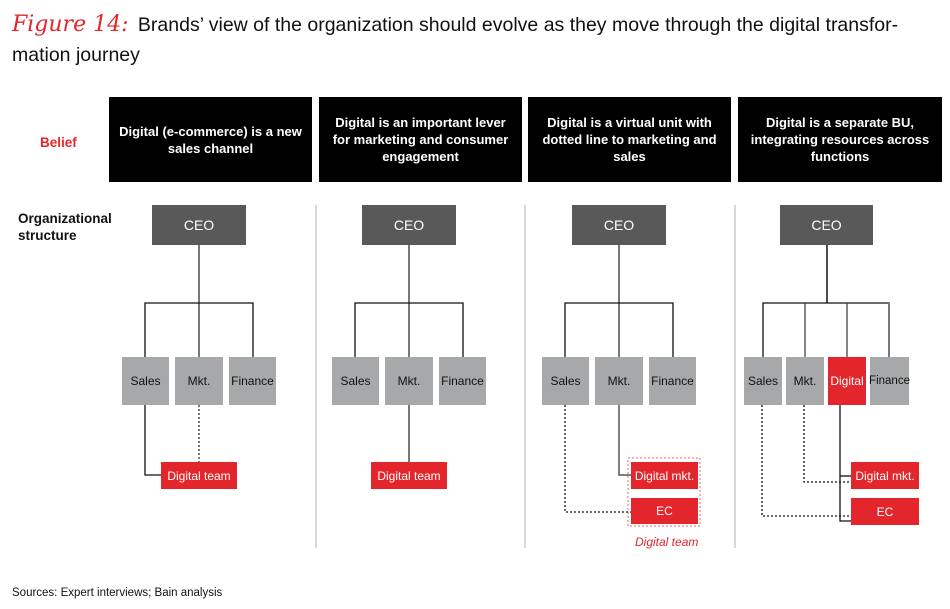 This screenshot has width=950, height=609. Describe the element at coordinates (826, 330) in the screenshot. I see `dept-bracket-line` at that location.